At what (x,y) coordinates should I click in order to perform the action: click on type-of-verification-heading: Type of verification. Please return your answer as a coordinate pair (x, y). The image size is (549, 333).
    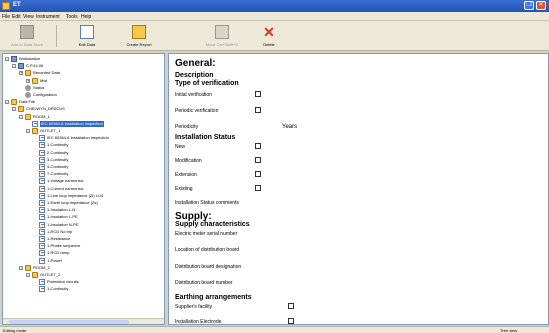
    Looking at the image, I should click on (207, 83).